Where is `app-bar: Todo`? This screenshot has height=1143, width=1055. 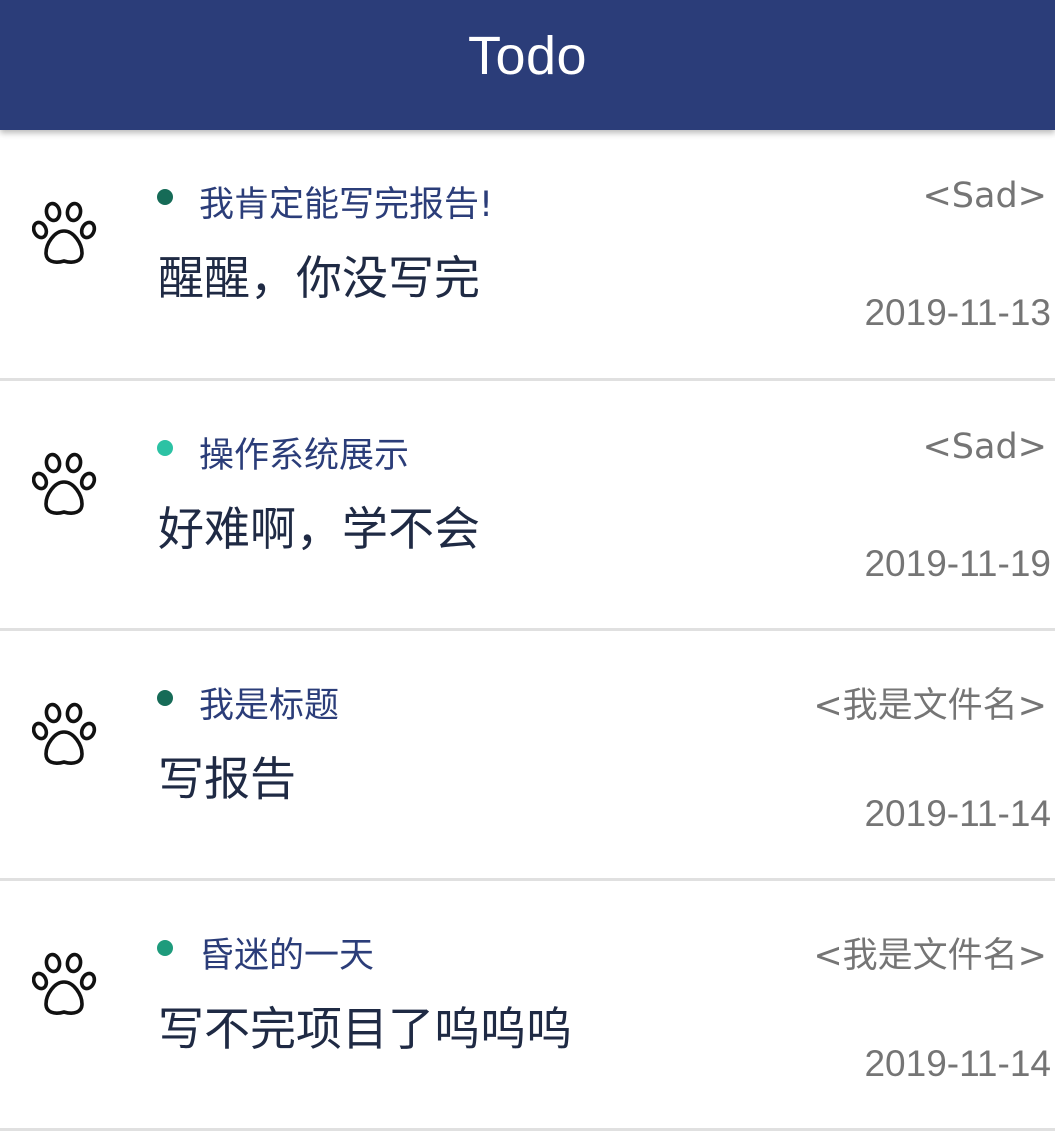 app-bar: Todo is located at coordinates (527, 65).